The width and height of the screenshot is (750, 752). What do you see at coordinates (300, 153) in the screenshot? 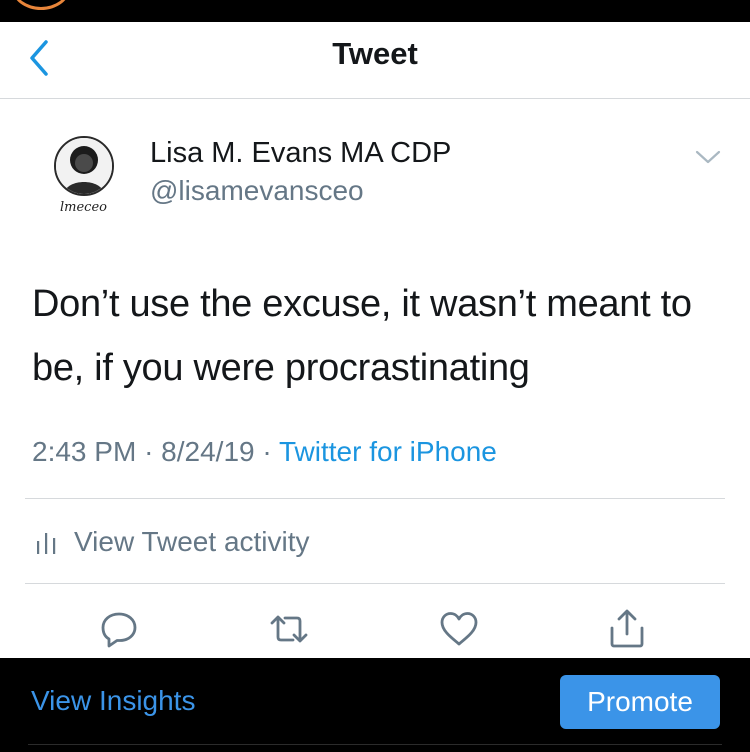
I see `author-display-name: Lisa M. Evans MA CDP` at bounding box center [300, 153].